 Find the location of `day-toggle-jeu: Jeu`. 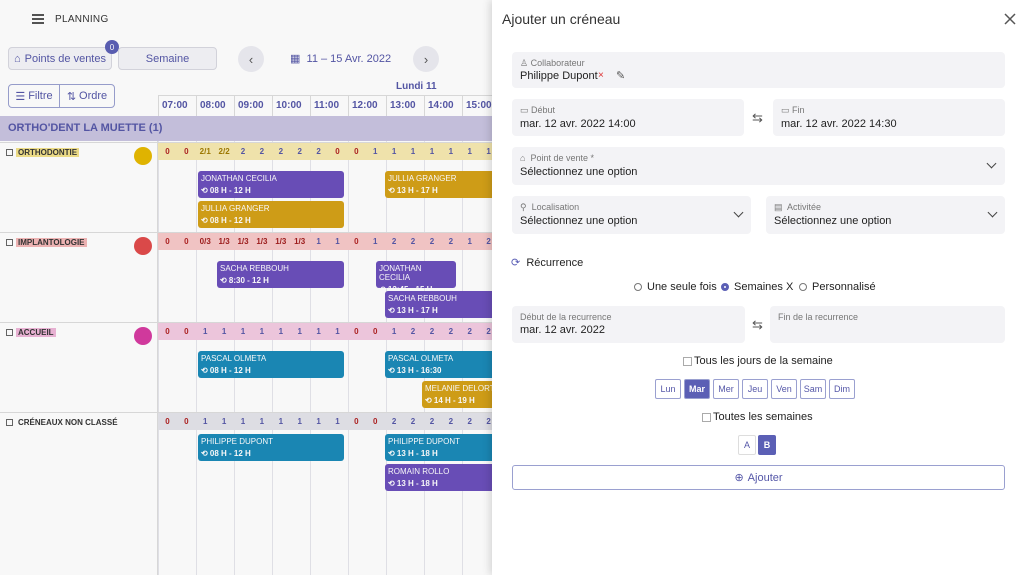

day-toggle-jeu: Jeu is located at coordinates (755, 389).